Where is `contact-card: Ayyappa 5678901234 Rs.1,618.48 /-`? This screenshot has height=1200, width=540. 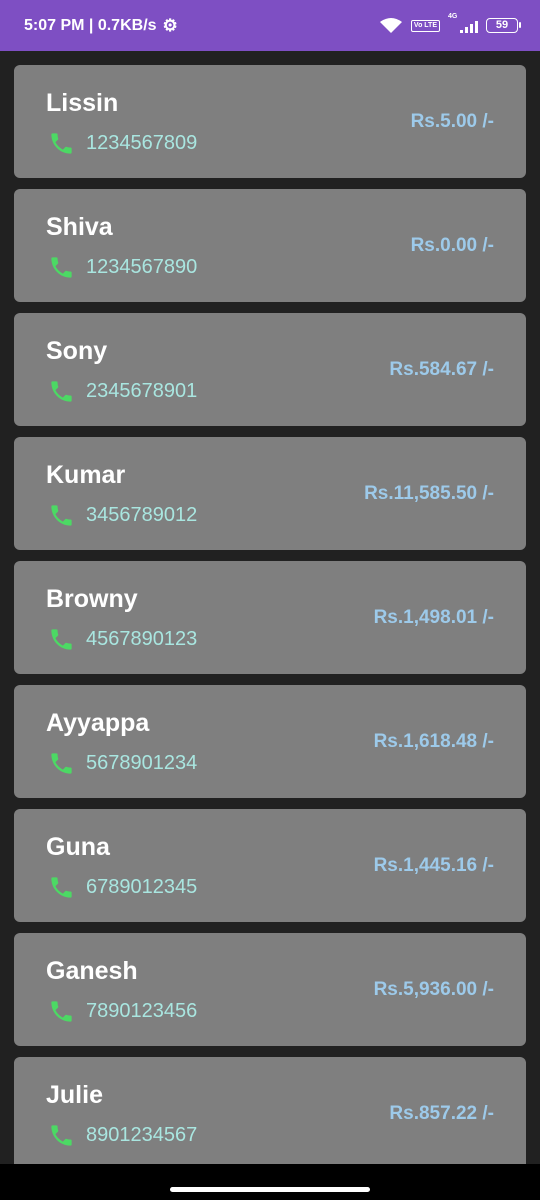
contact-card: Ayyappa 5678901234 Rs.1,618.48 /- is located at coordinates (270, 741).